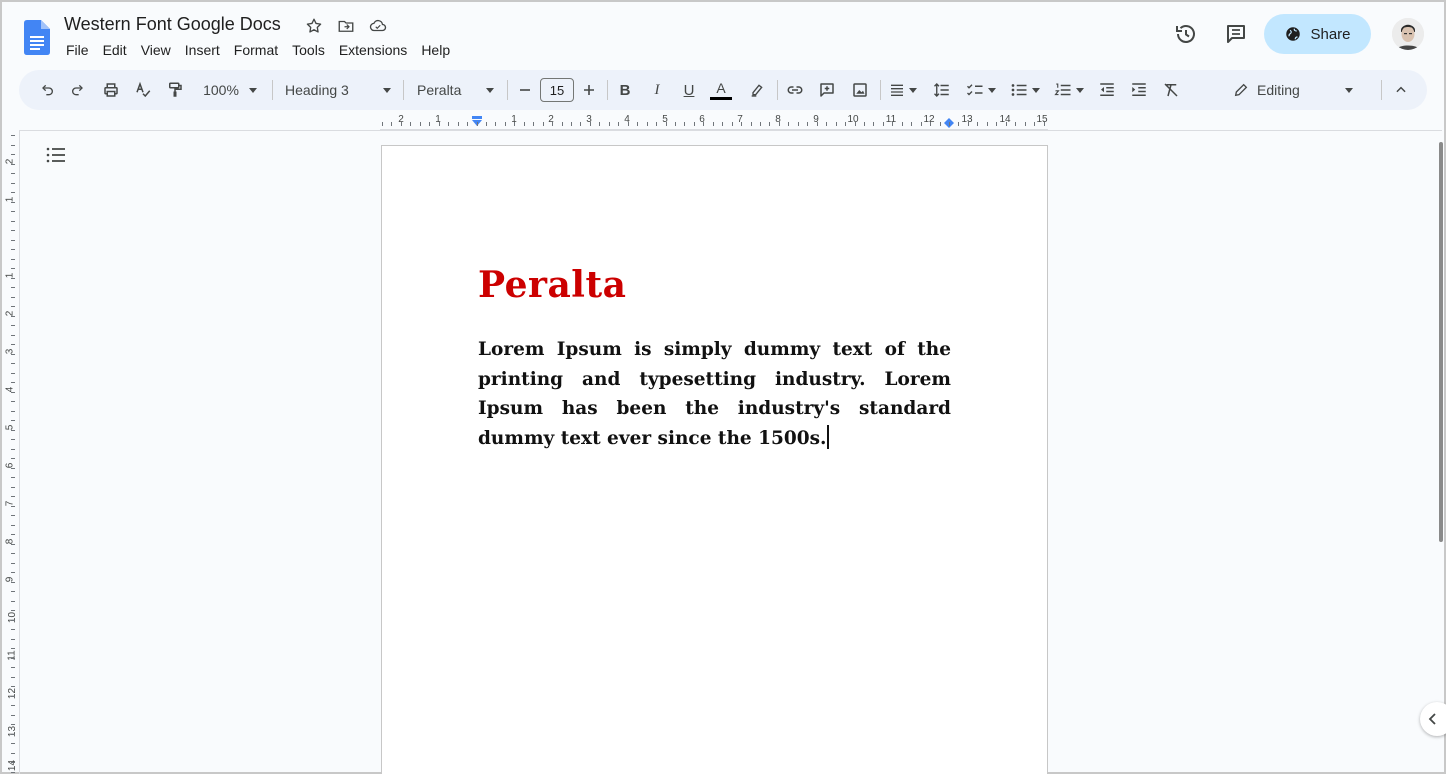  Describe the element at coordinates (1186, 34) in the screenshot. I see `version-history-icon` at that location.